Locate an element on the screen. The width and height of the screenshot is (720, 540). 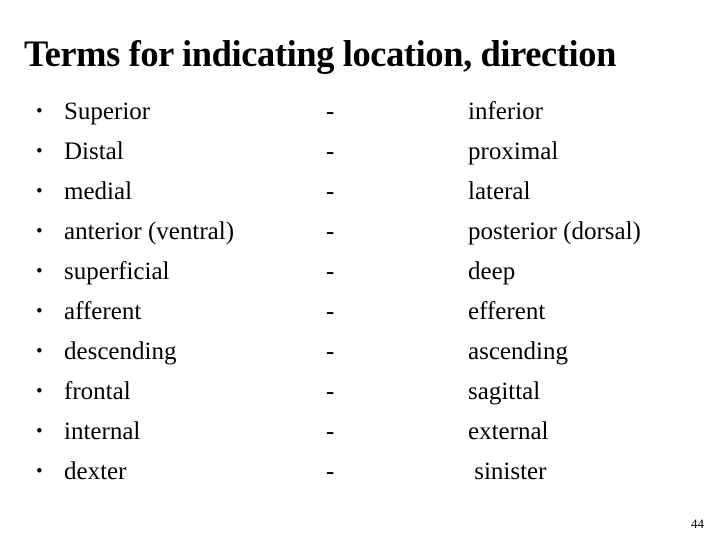
term-left: frontal is located at coordinates (97, 391).